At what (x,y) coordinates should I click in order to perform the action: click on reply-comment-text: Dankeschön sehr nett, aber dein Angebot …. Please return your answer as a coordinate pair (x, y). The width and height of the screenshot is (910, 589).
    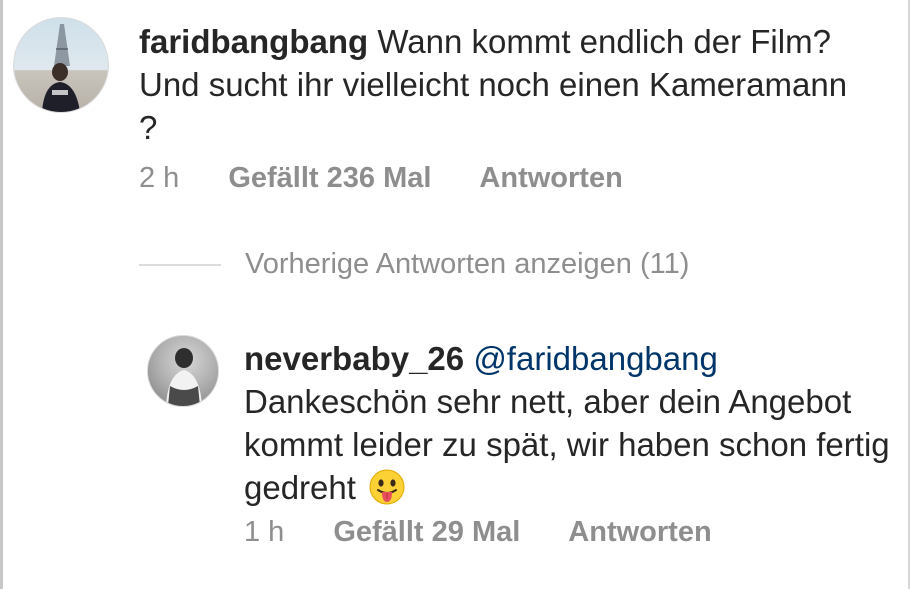
    Looking at the image, I should click on (567, 444).